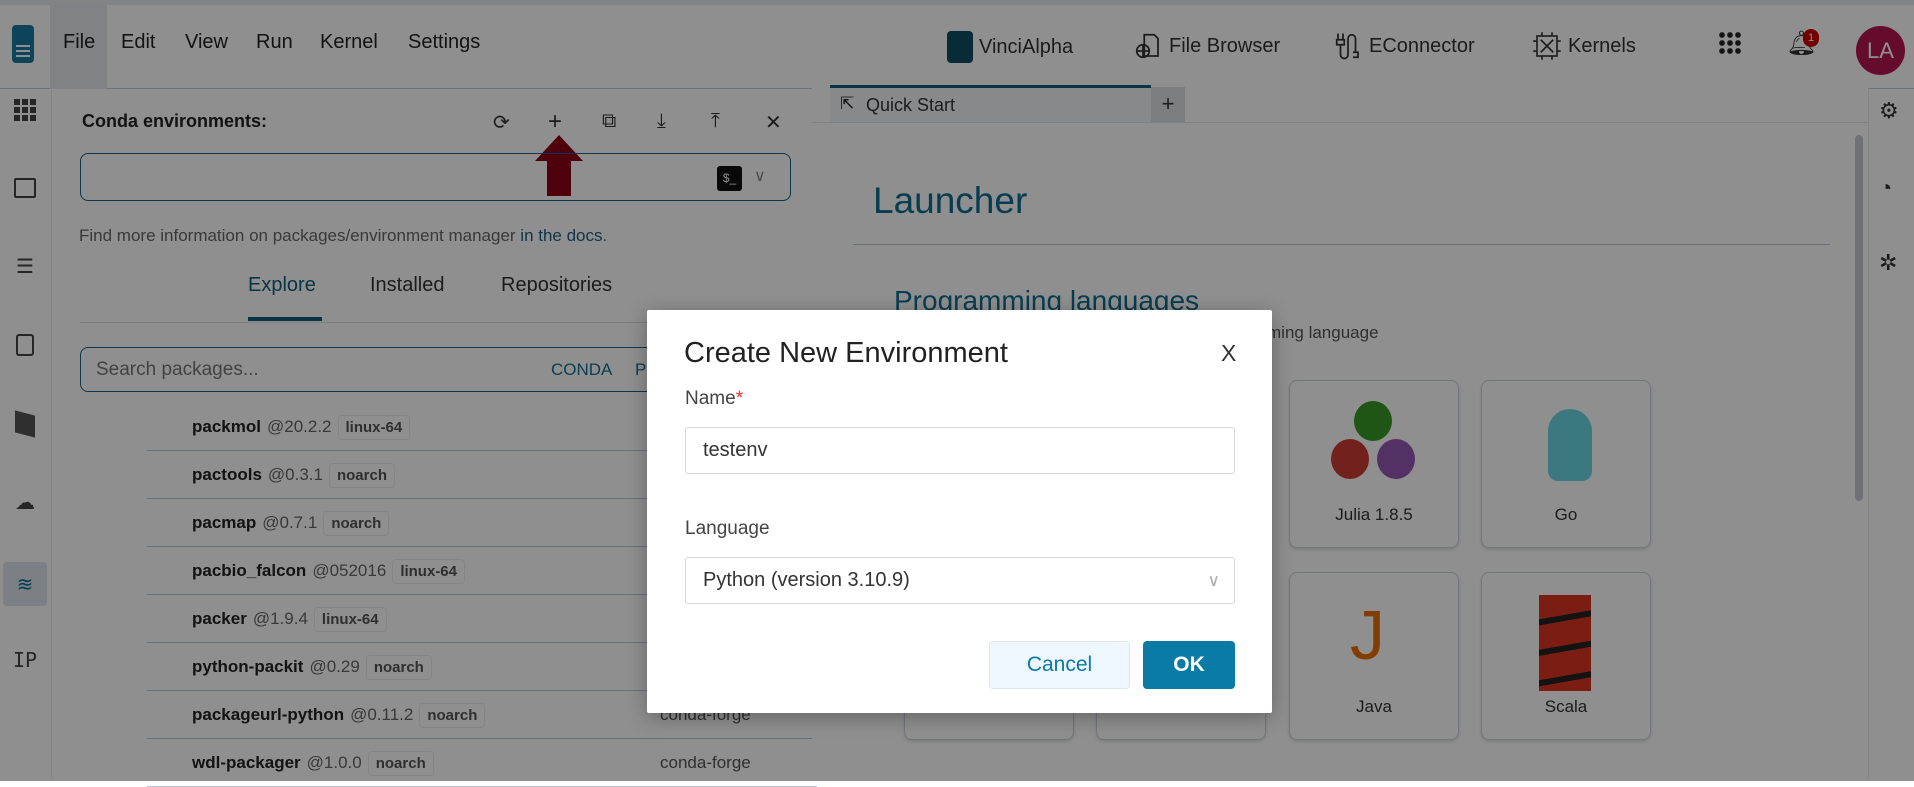 The height and width of the screenshot is (787, 1914). What do you see at coordinates (727, 528) in the screenshot?
I see `language-label: Language` at bounding box center [727, 528].